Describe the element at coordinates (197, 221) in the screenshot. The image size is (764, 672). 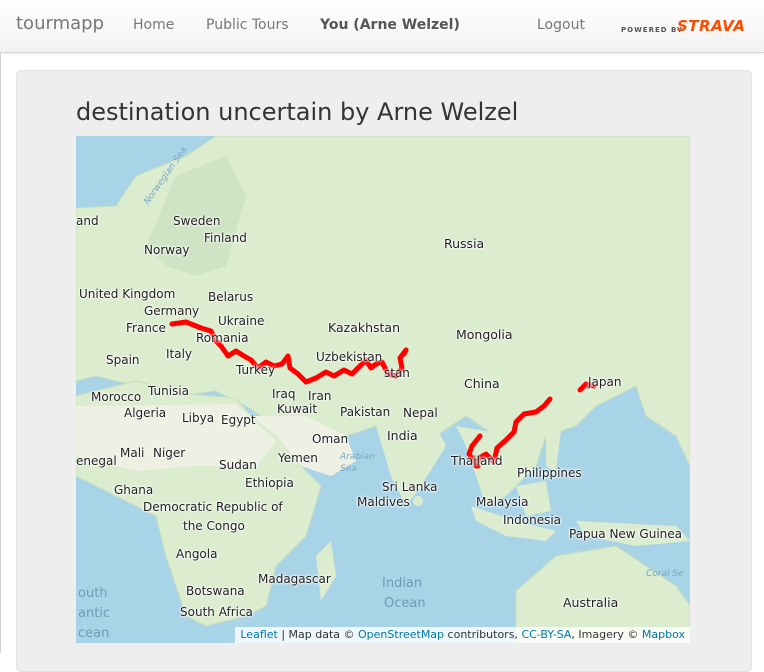
I see `label-sweden: Sweden` at that location.